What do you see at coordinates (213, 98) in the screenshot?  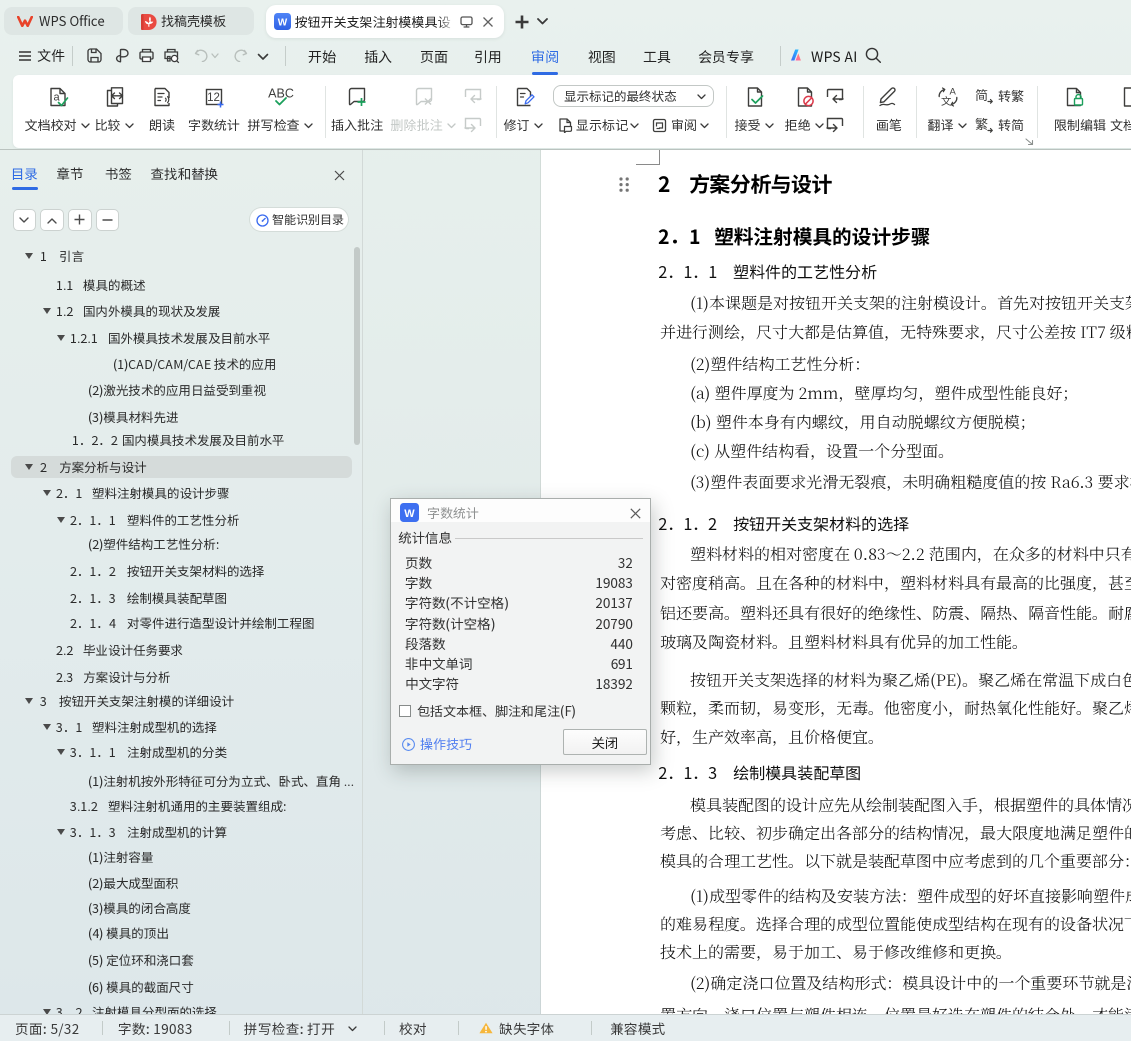 I see `svg-text: 12` at bounding box center [213, 98].